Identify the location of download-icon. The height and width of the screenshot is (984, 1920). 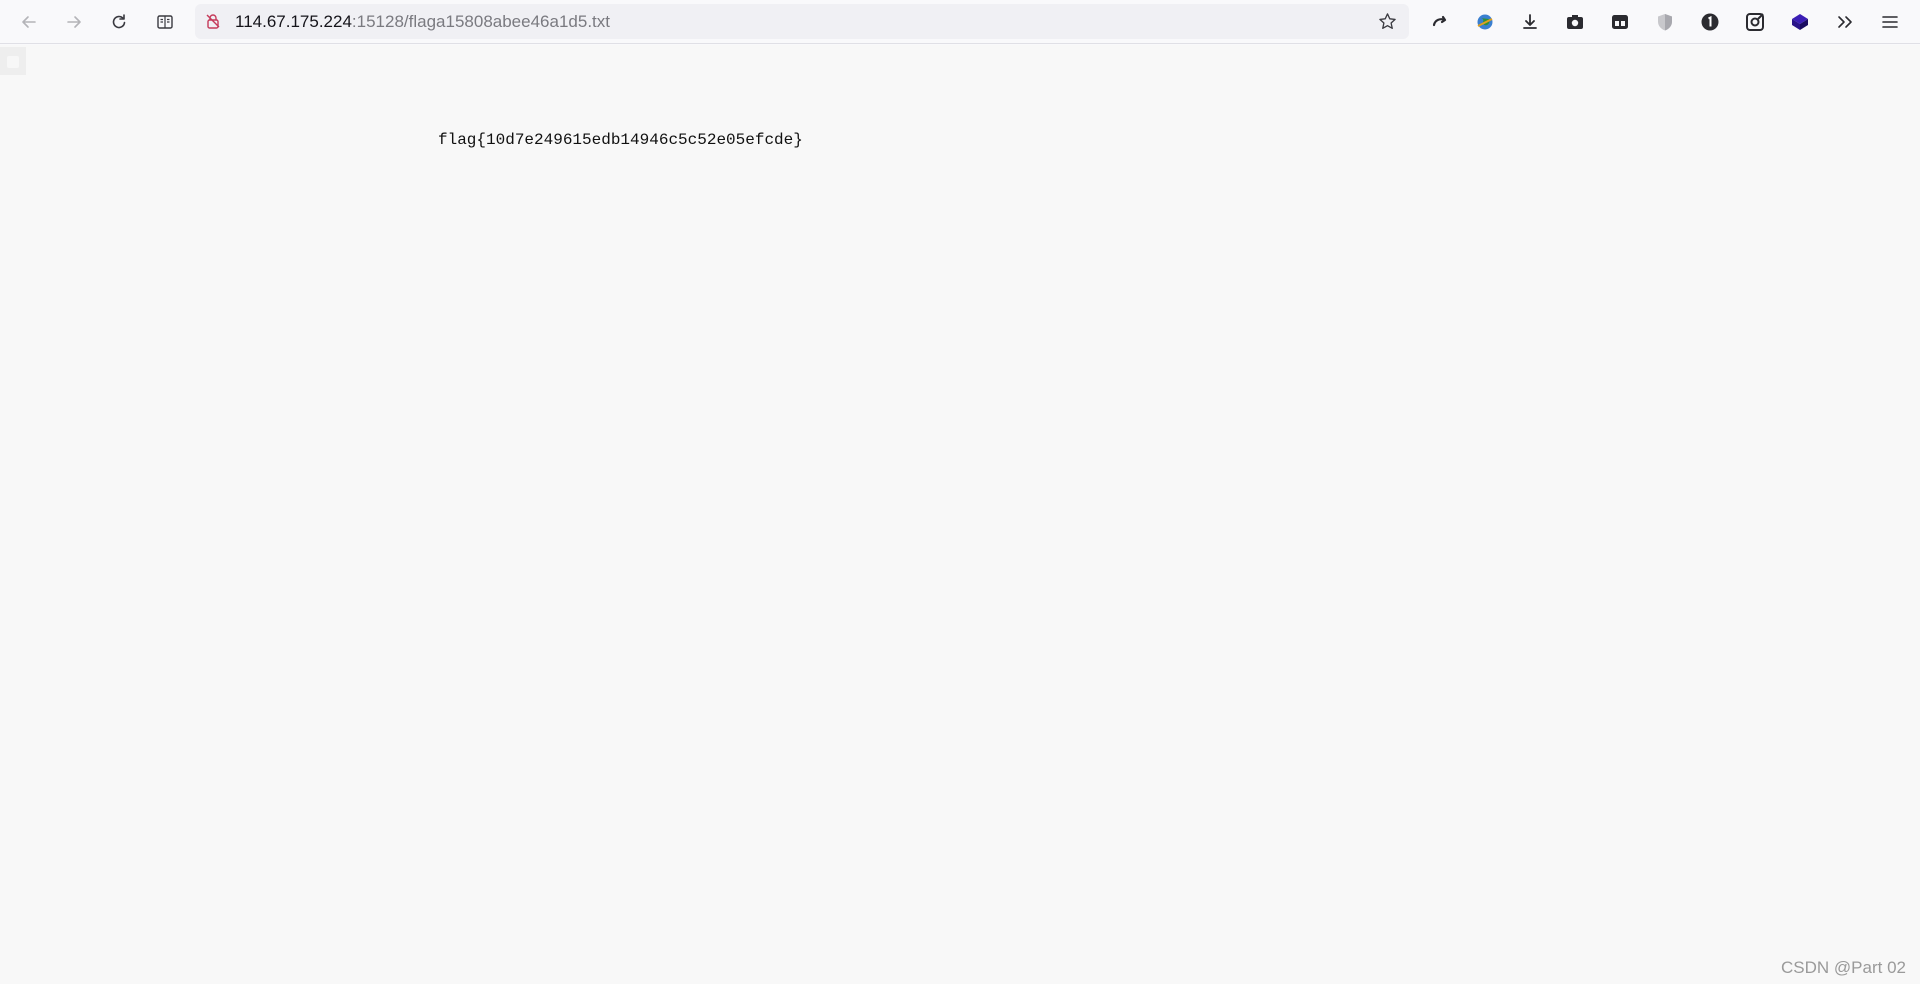
(1530, 21).